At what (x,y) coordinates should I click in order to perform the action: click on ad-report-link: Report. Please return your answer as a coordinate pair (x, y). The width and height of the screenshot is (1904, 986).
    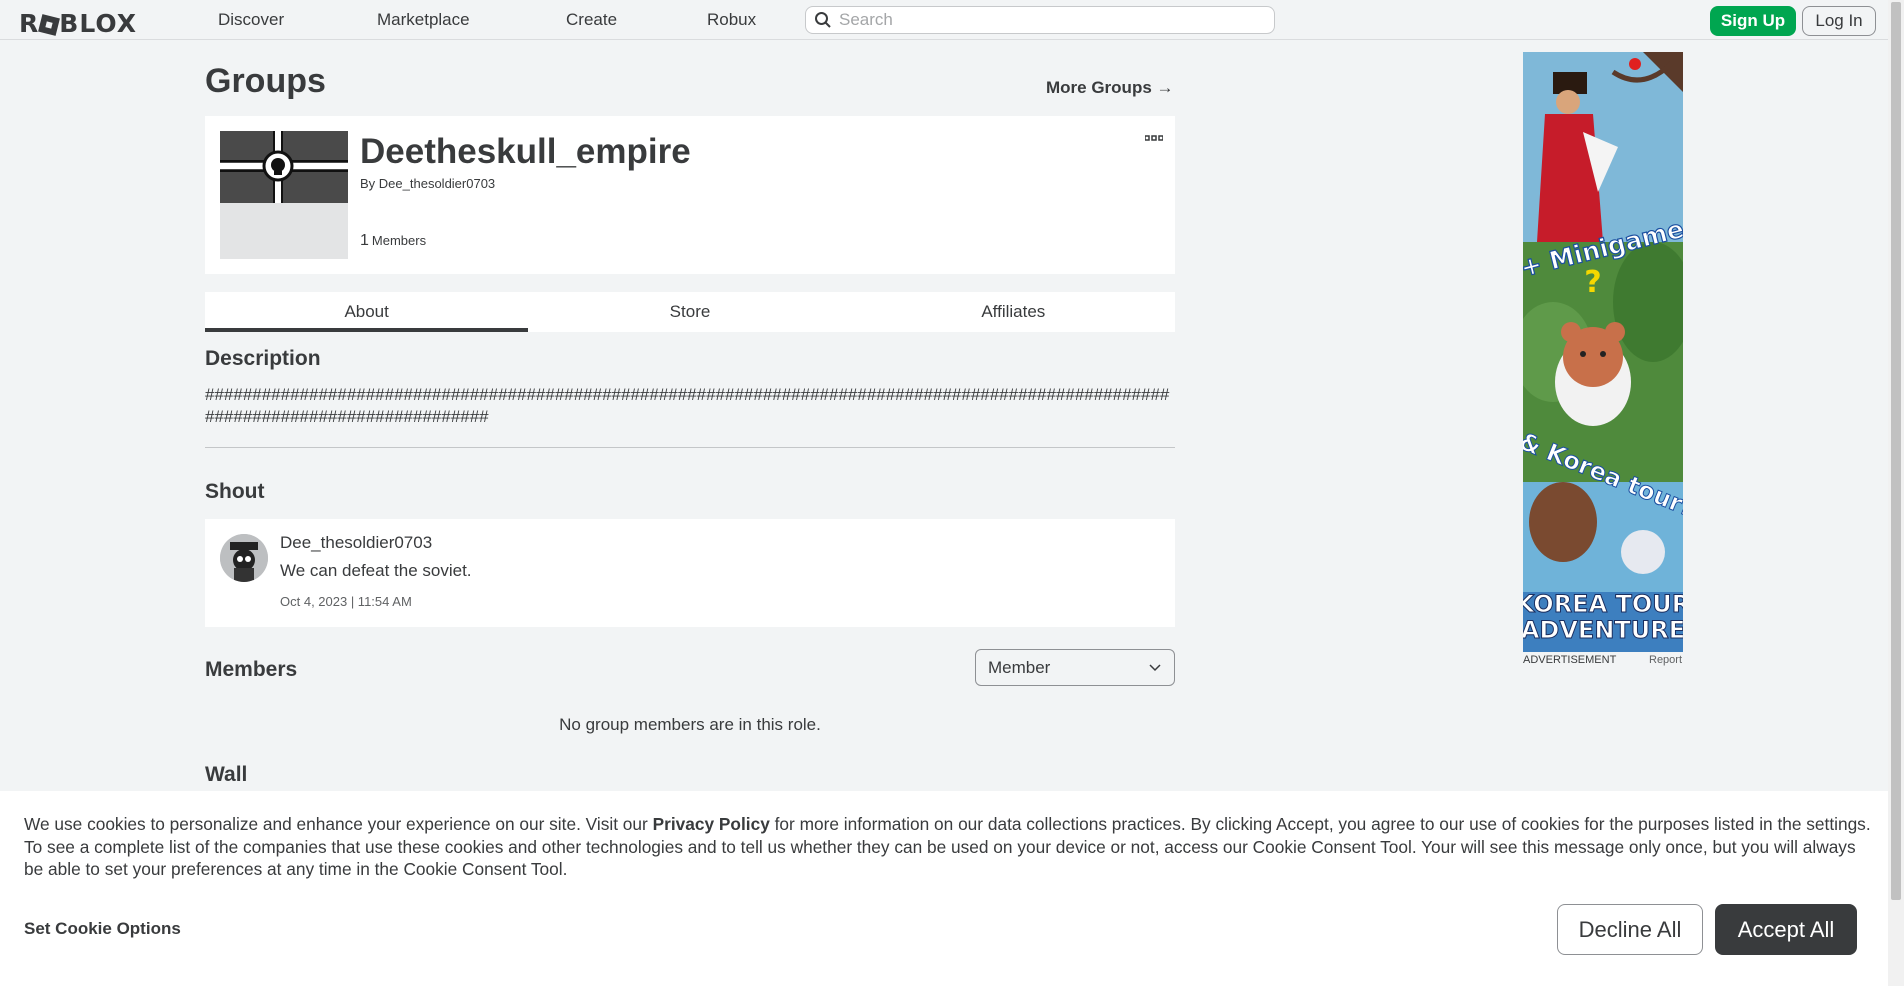
    Looking at the image, I should click on (1665, 660).